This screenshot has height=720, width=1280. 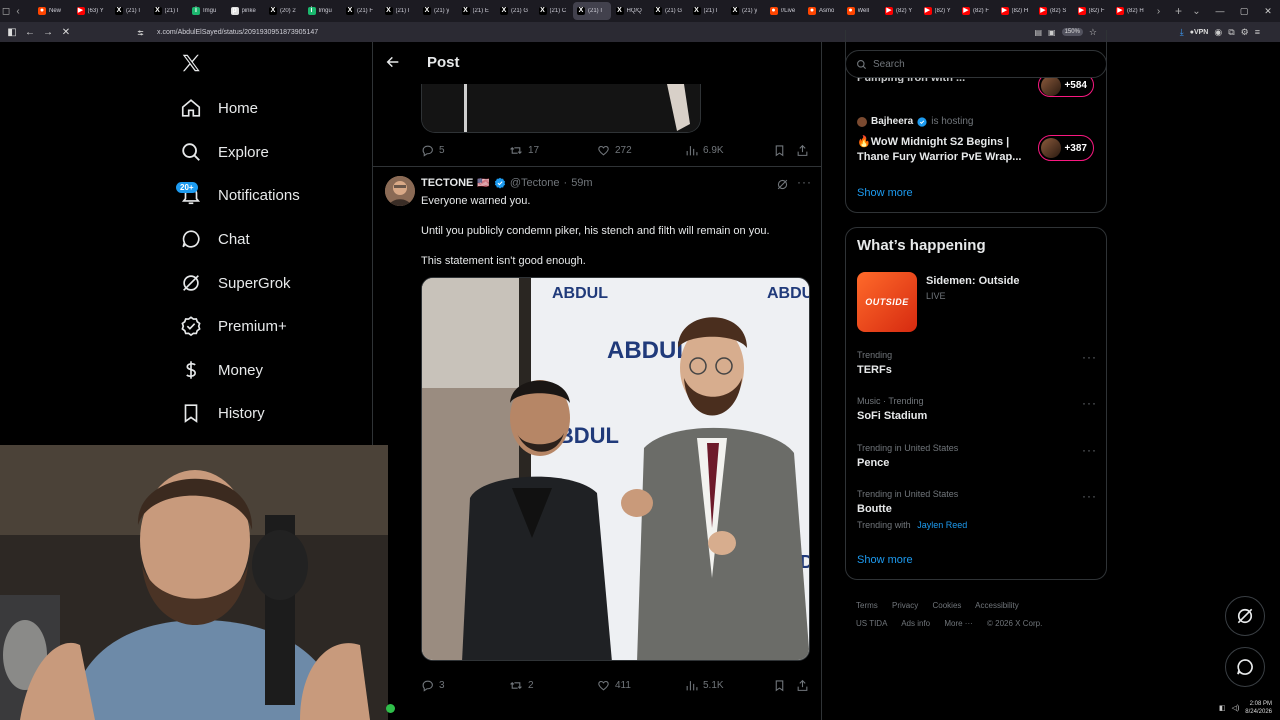 What do you see at coordinates (235, 283) in the screenshot?
I see `nav-item-supergrok: SuperGrok` at bounding box center [235, 283].